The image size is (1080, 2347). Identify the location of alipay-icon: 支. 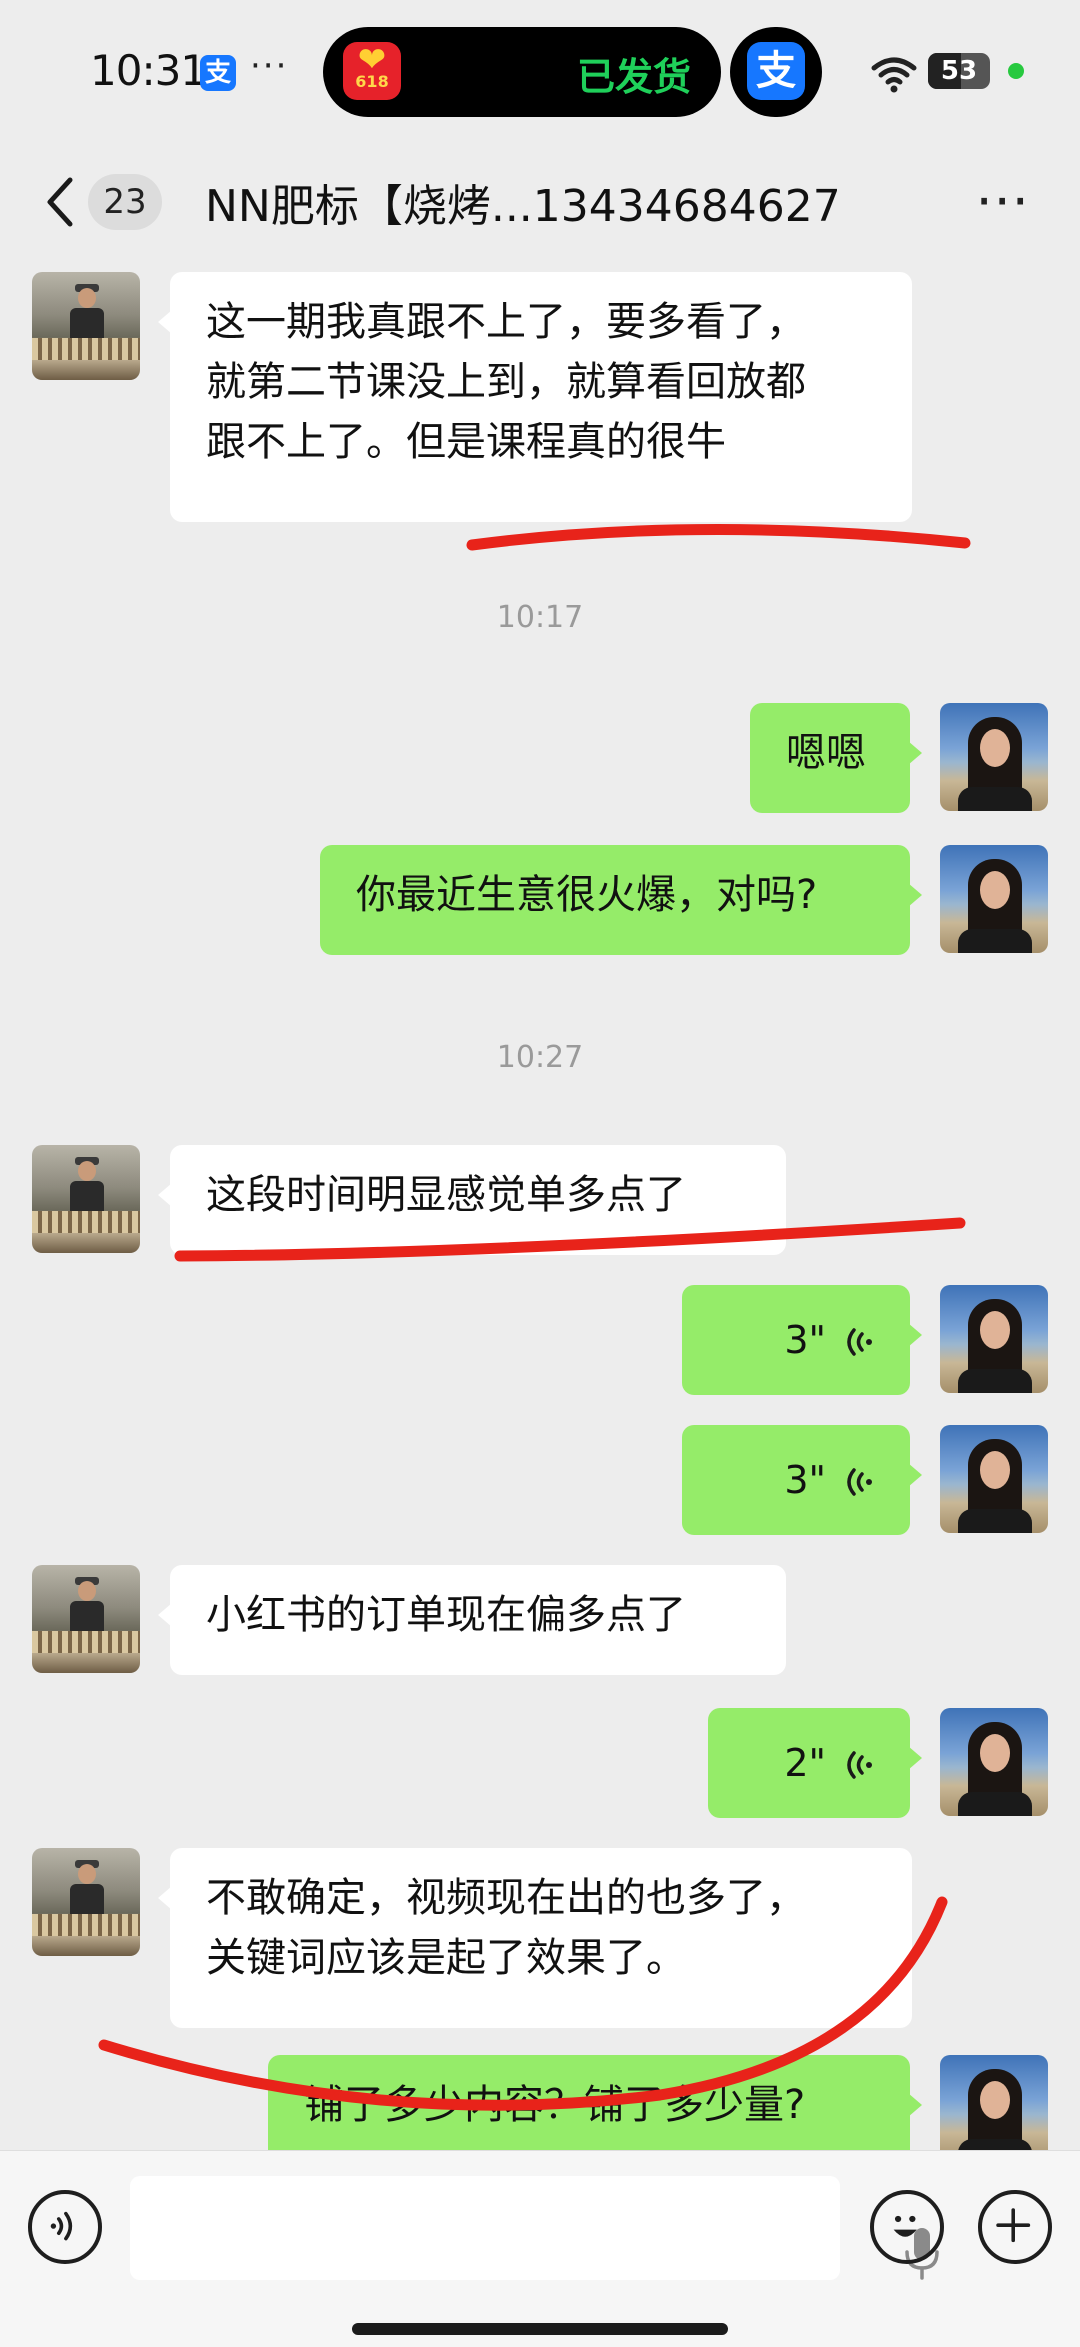
(776, 71).